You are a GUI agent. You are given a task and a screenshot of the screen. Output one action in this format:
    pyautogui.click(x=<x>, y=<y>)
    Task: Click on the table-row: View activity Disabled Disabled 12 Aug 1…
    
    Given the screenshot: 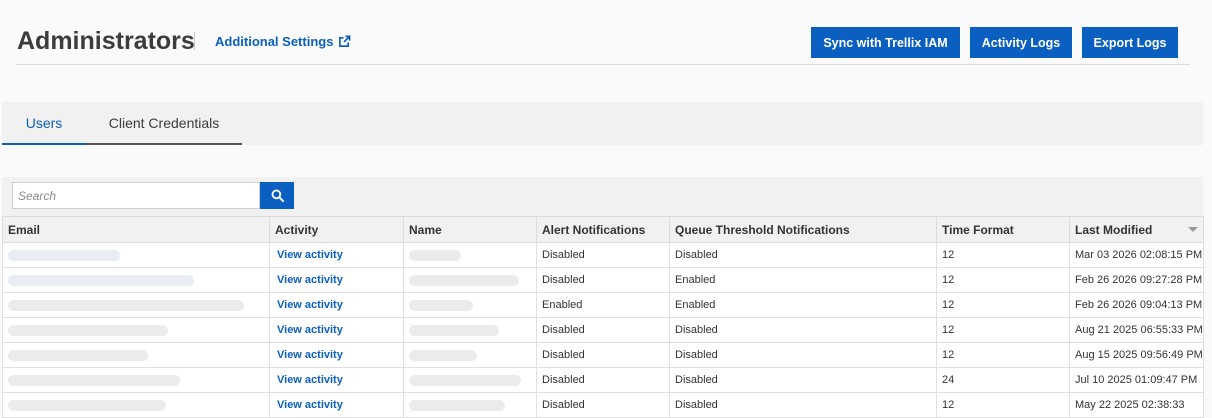 What is the action you would take?
    pyautogui.click(x=603, y=355)
    